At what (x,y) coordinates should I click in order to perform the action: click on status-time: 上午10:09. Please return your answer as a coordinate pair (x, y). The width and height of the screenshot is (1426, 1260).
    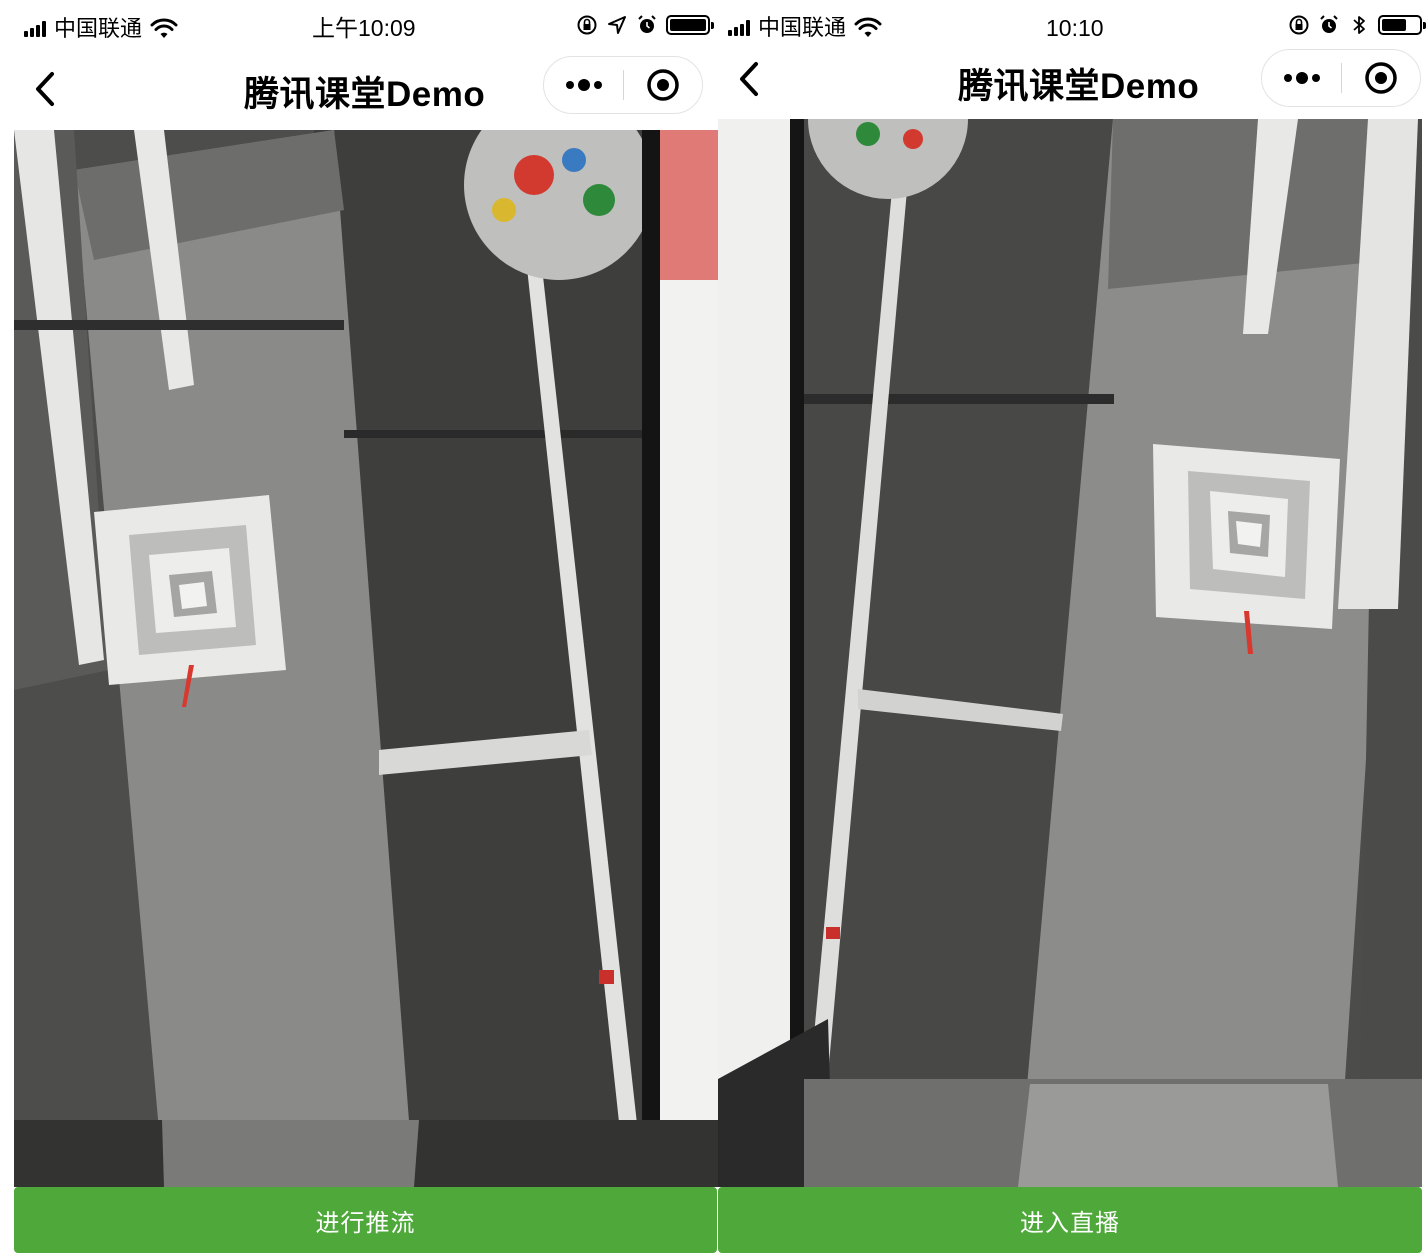
    Looking at the image, I should click on (364, 28).